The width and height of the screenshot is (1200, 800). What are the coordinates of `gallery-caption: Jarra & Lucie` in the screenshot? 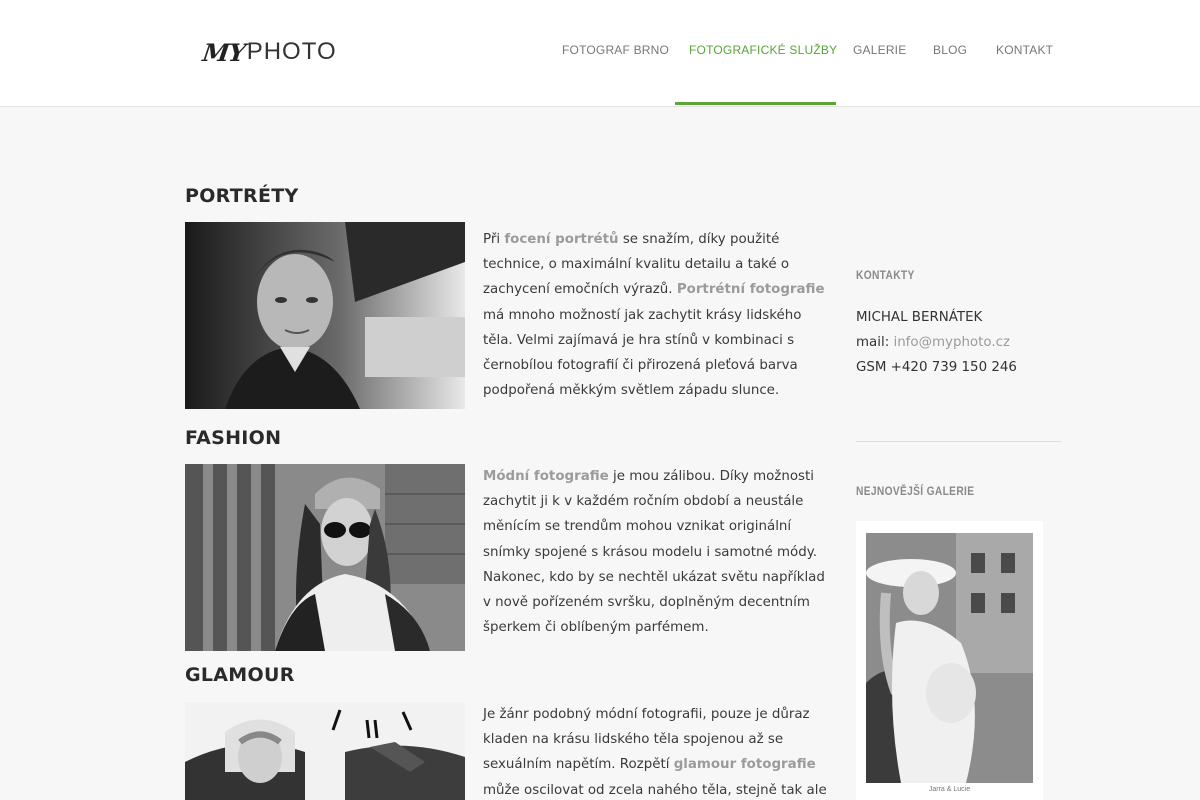 It's located at (949, 789).